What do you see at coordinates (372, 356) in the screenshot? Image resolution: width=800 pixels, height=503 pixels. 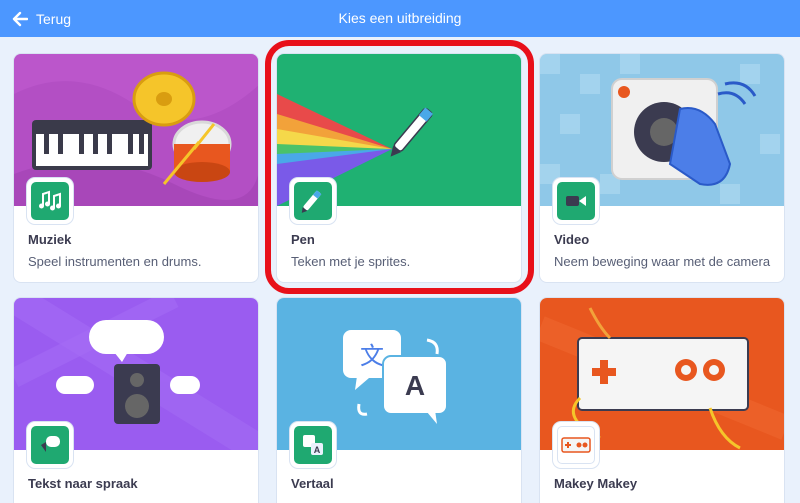 I see `svg-text: 文` at bounding box center [372, 356].